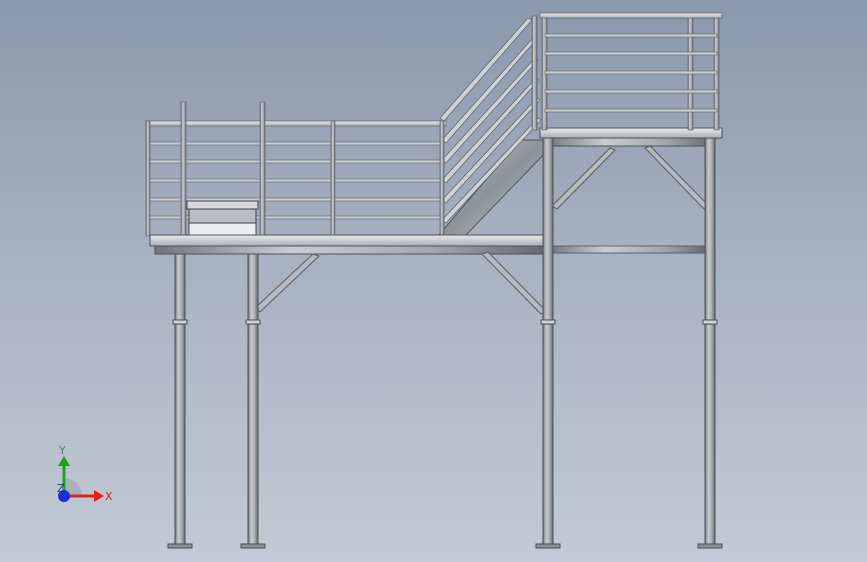 The height and width of the screenshot is (562, 867). I want to click on upper-beam, so click(630, 142).